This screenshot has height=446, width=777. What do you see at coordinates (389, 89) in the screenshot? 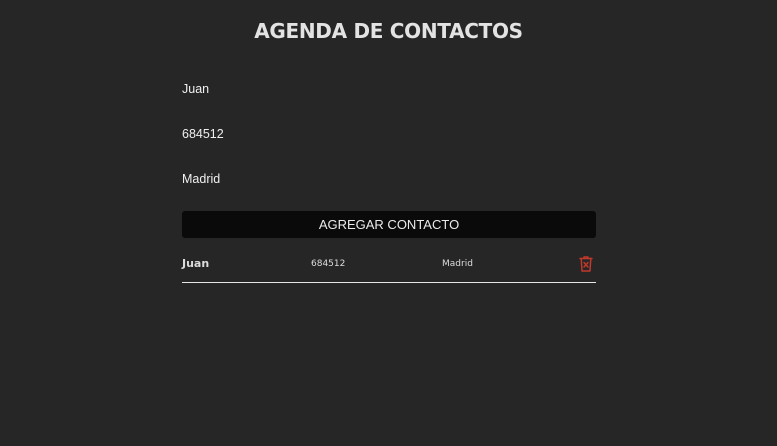
I see `name-input` at bounding box center [389, 89].